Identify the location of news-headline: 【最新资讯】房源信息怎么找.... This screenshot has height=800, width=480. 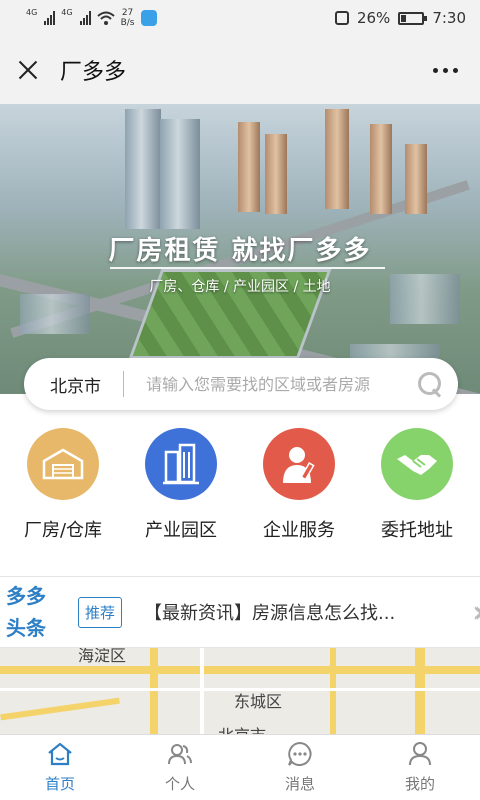
(308, 612).